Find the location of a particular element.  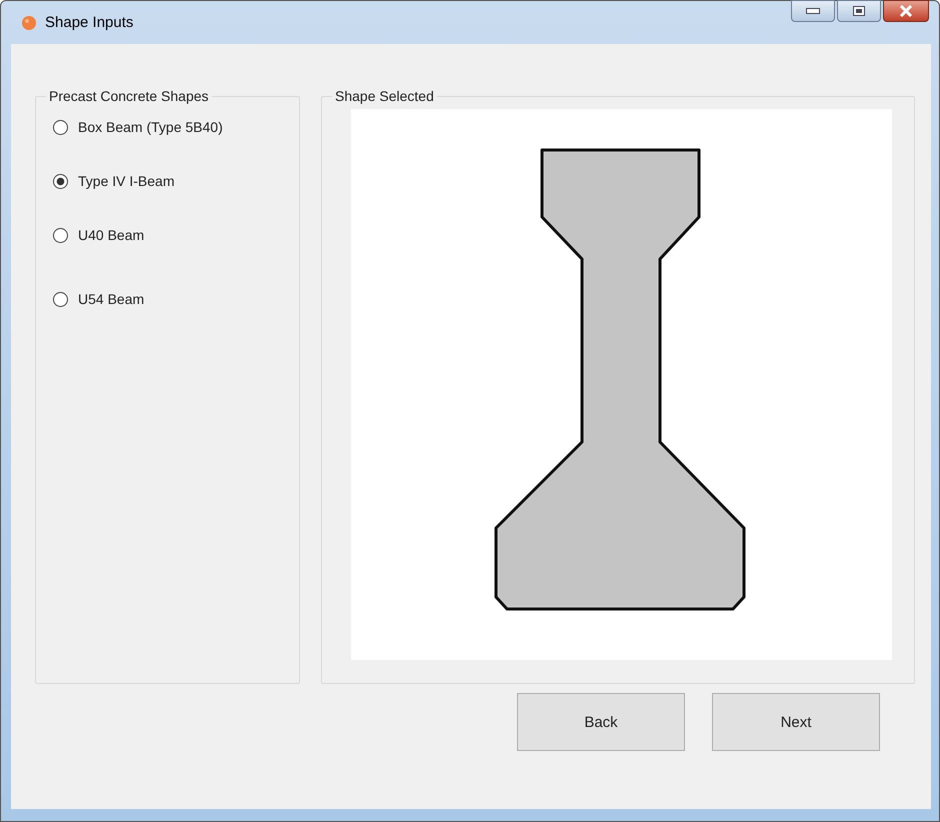

nav-button: Next is located at coordinates (796, 722).